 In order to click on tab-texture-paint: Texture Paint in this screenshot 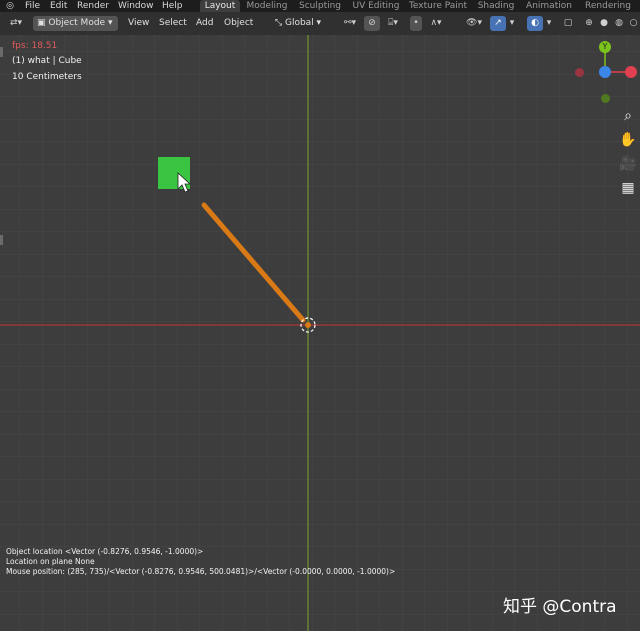, I will do `click(438, 6)`.